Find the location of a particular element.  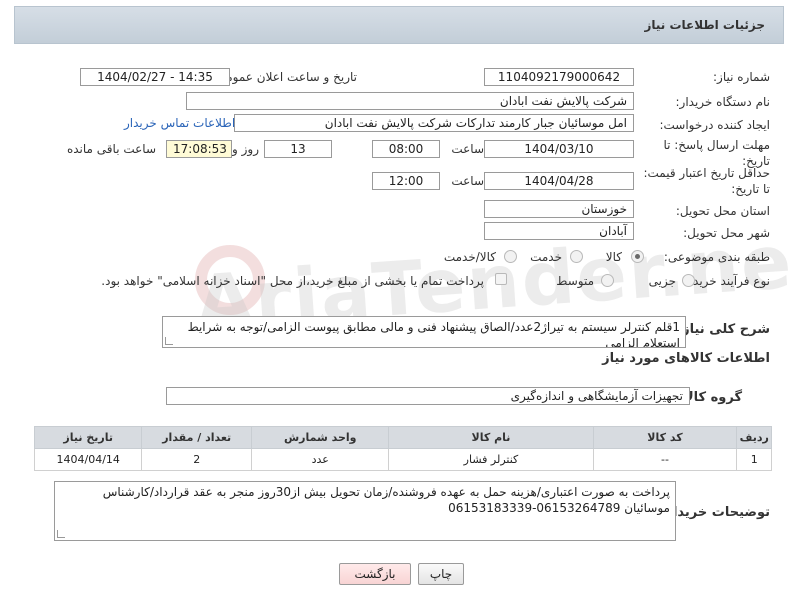

description-resize-grip is located at coordinates (169, 341).